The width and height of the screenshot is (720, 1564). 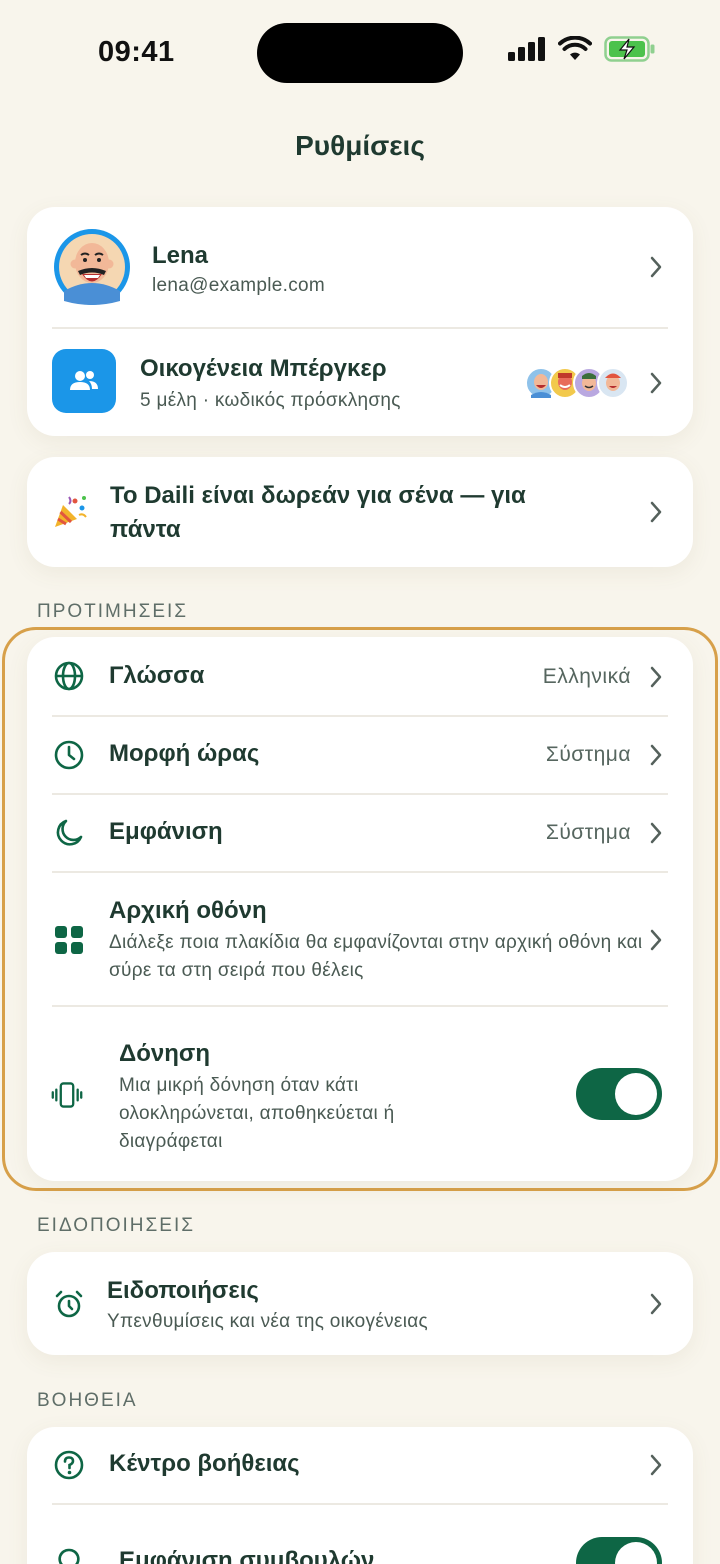 What do you see at coordinates (67, 1095) in the screenshot?
I see `vibration-icon` at bounding box center [67, 1095].